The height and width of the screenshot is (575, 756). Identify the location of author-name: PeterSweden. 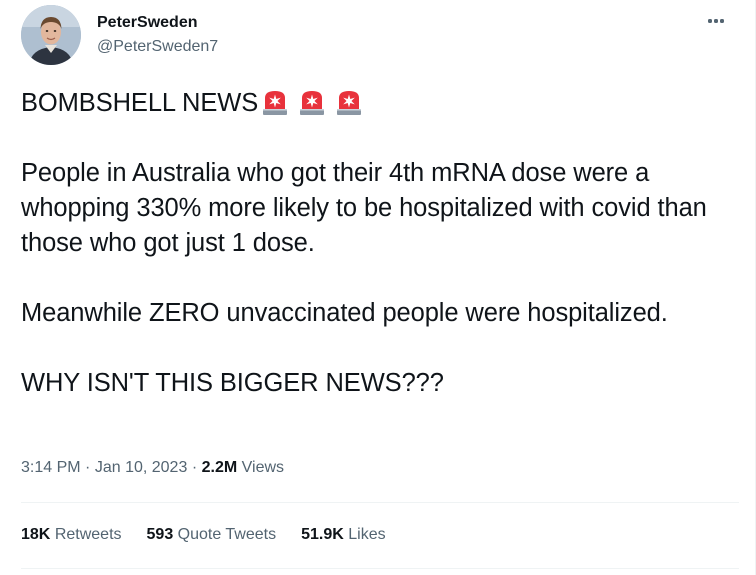
(147, 23).